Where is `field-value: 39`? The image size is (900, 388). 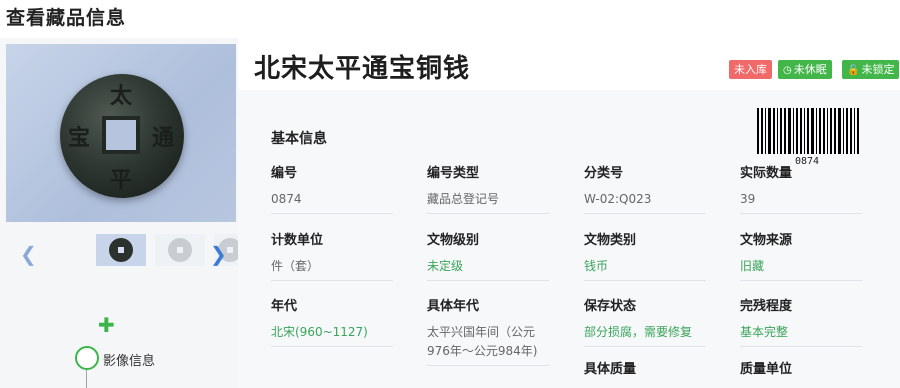 field-value: 39 is located at coordinates (801, 202).